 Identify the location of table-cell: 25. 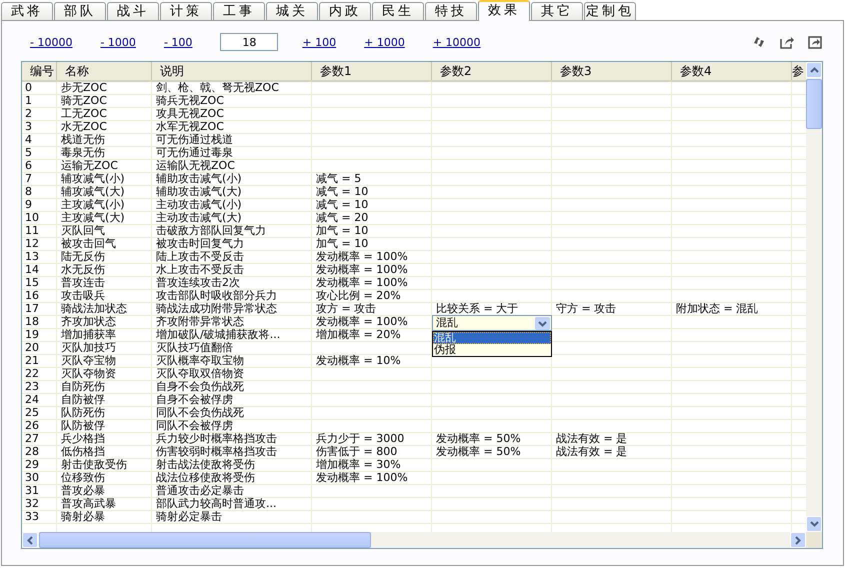
(32, 412).